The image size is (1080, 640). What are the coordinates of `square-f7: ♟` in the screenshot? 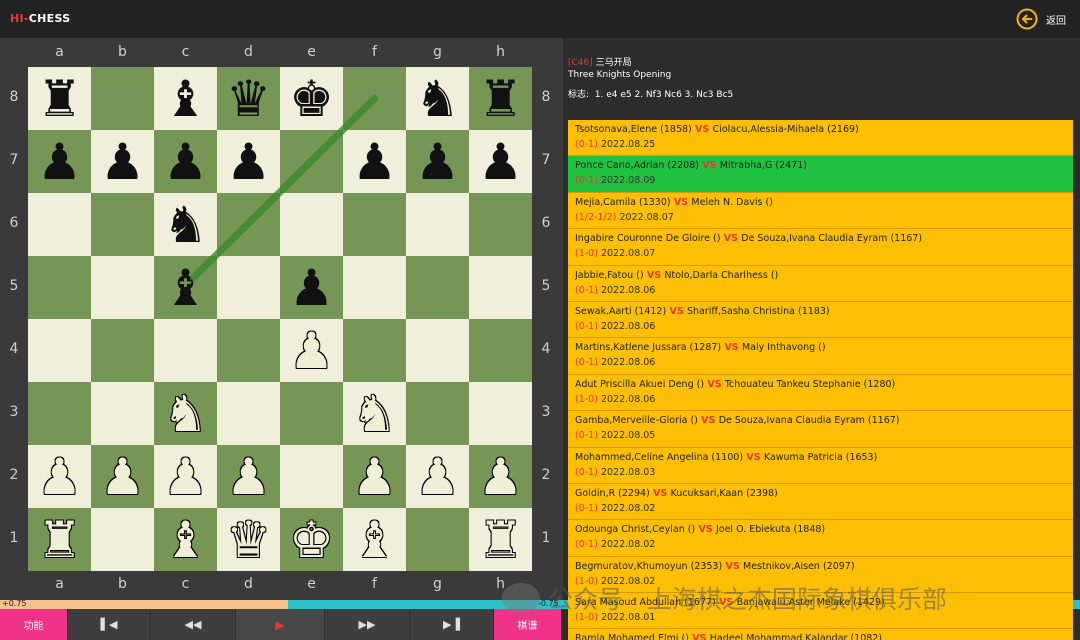 It's located at (374, 161).